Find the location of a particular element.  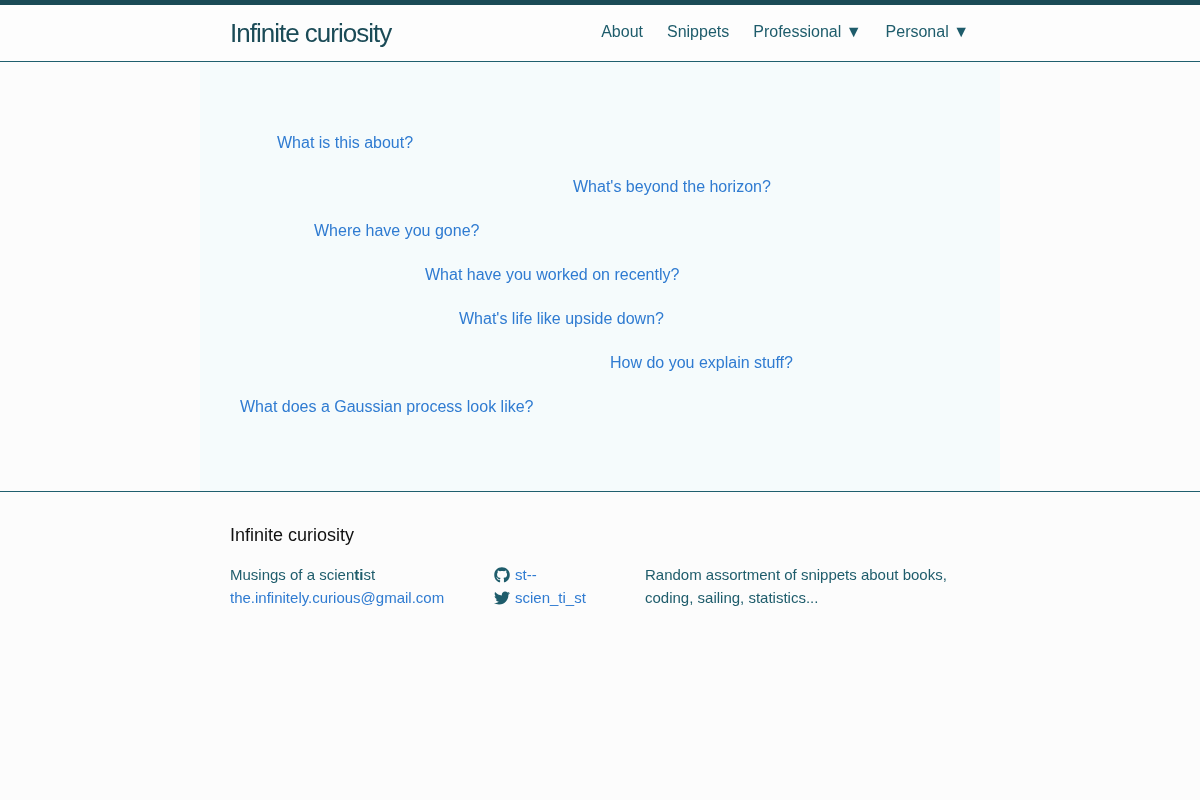

email-link: the.infinitely.curious@gmail.com is located at coordinates (337, 597).